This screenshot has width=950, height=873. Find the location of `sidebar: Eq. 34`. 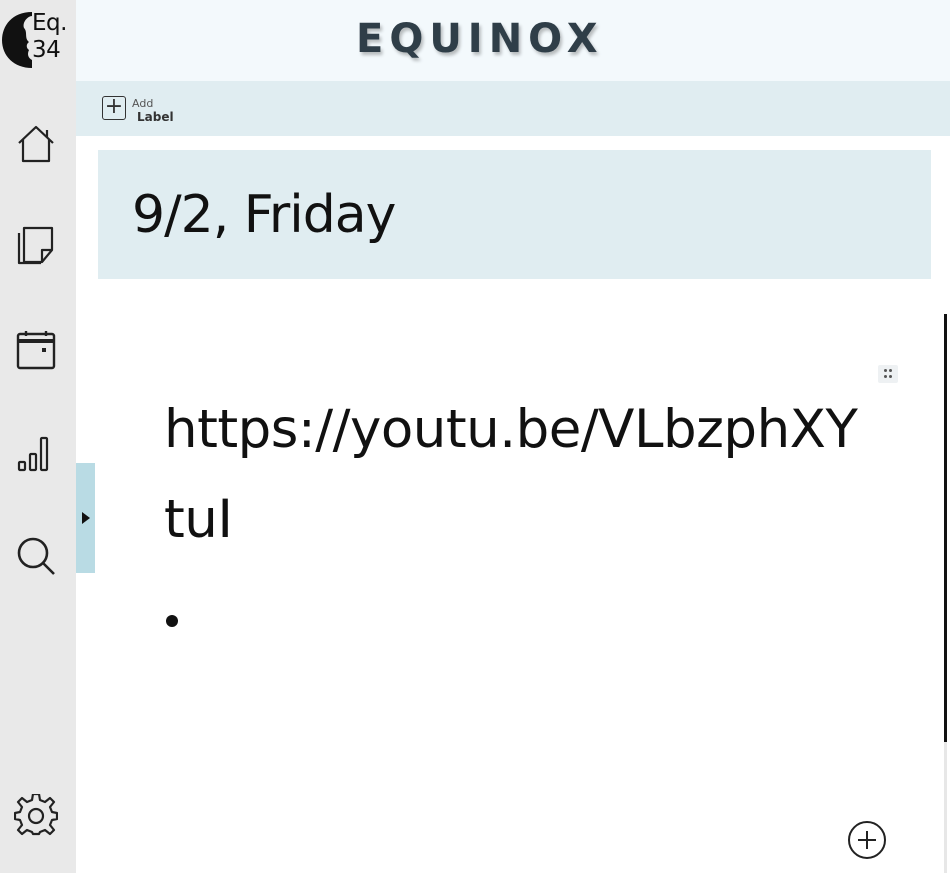

sidebar: Eq. 34 is located at coordinates (38, 436).